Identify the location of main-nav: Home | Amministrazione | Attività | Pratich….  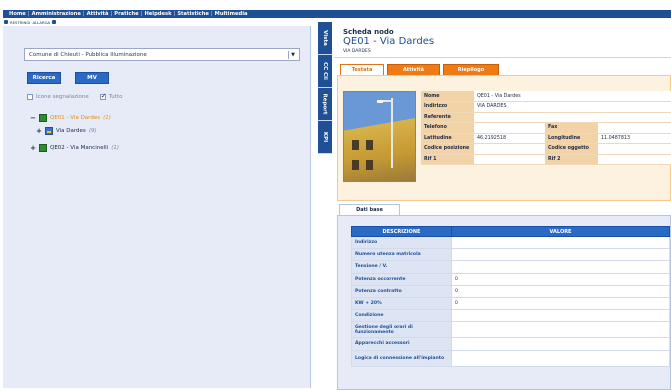
(337, 14).